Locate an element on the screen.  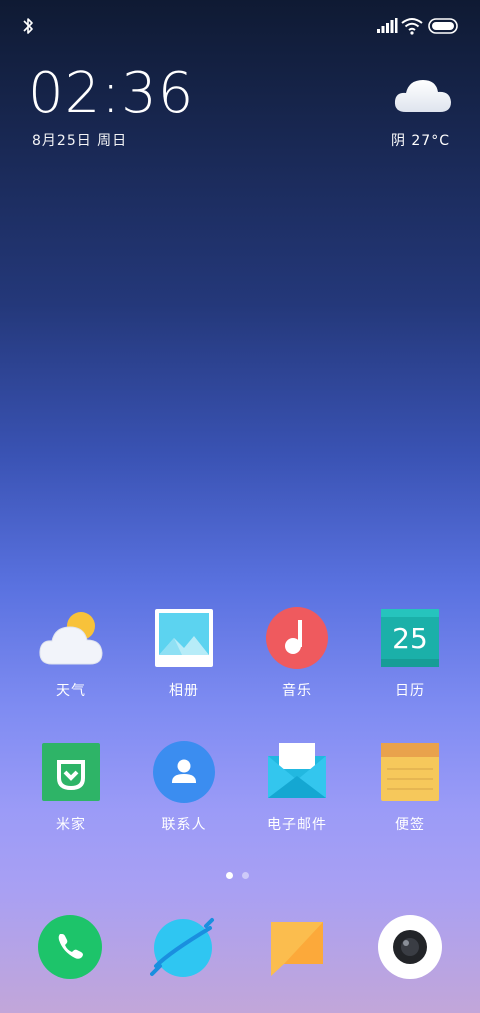
app-contacts: 联系人 is located at coordinates (184, 790).